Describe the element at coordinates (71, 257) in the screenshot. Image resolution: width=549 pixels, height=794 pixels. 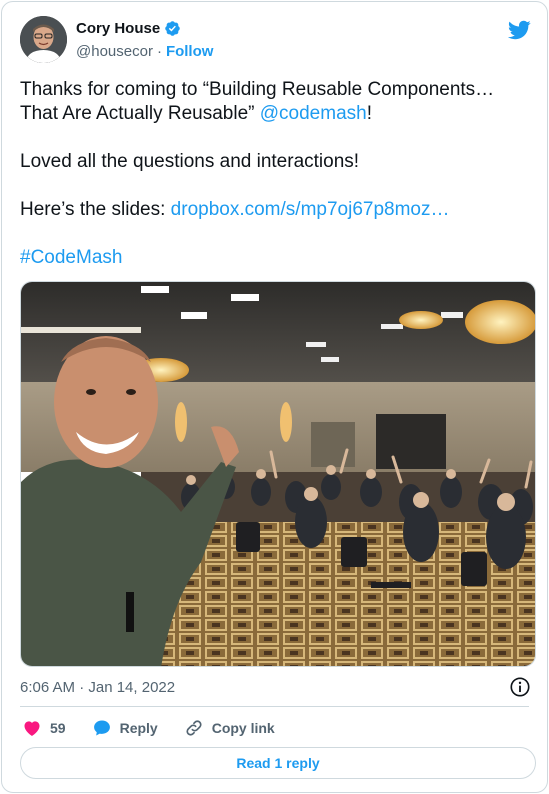
I see `hashtag-link: #CodeMash` at that location.